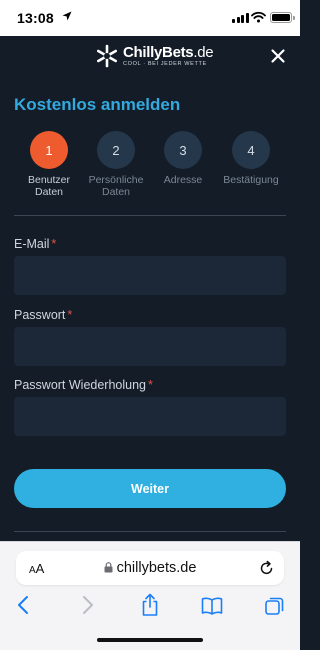  I want to click on url-display: chillybets.de, so click(150, 568).